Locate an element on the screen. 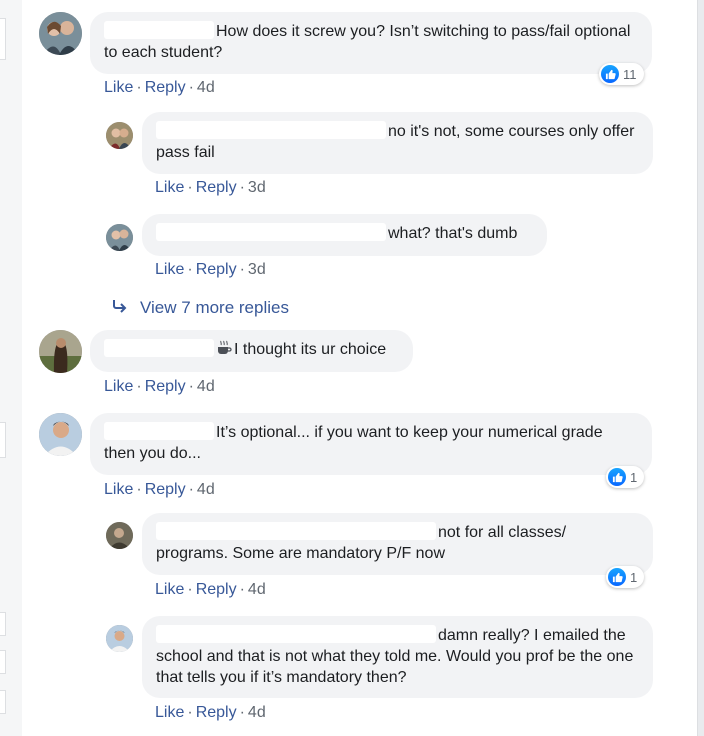 The height and width of the screenshot is (736, 704). view-more-label: View 7 more replies is located at coordinates (214, 307).